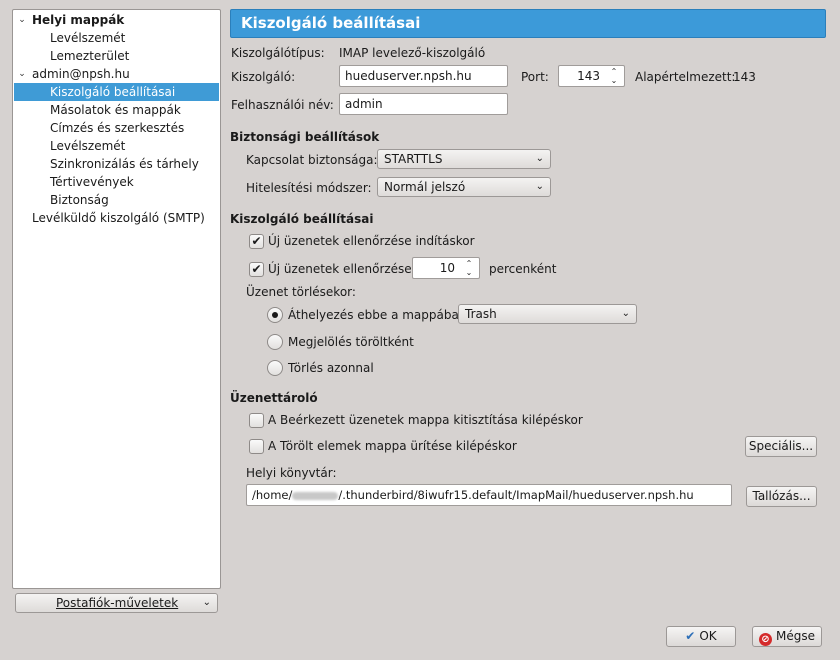  What do you see at coordinates (481, 314) in the screenshot?
I see `trash-folder-value: Trash` at bounding box center [481, 314].